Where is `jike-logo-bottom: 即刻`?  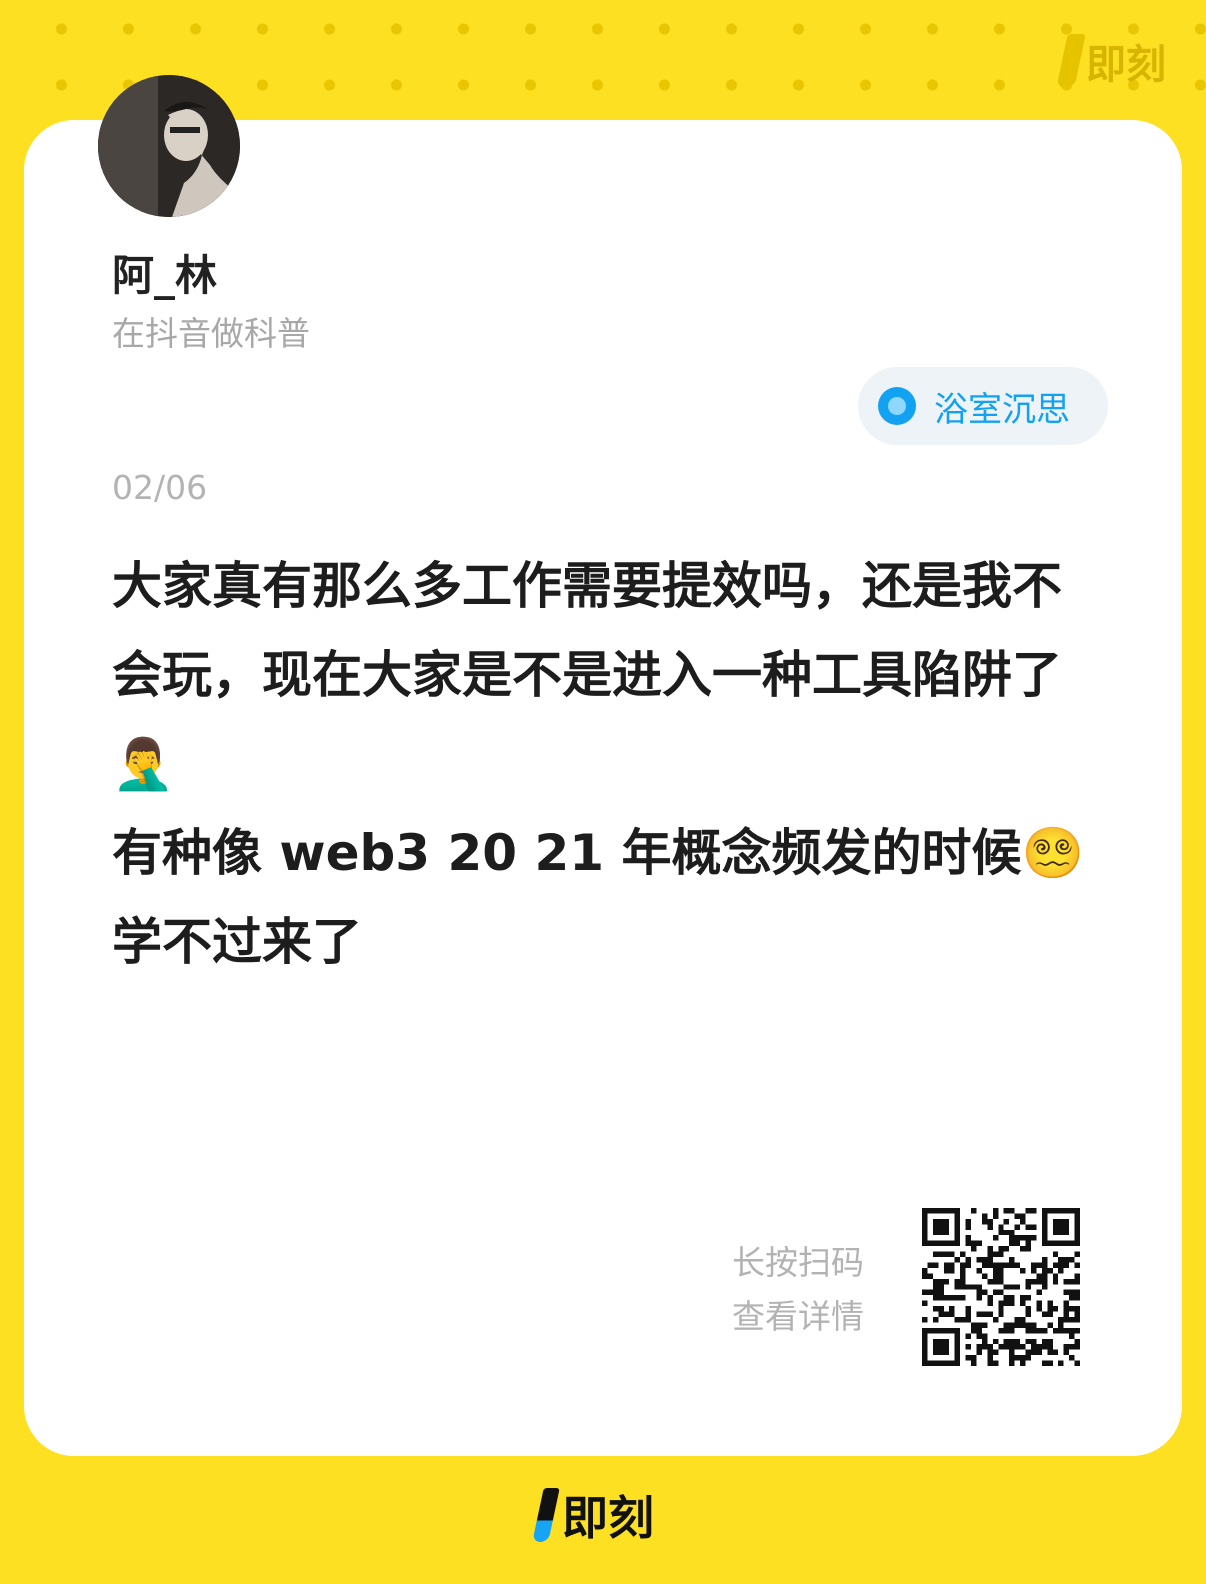 jike-logo-bottom: 即刻 is located at coordinates (593, 1515).